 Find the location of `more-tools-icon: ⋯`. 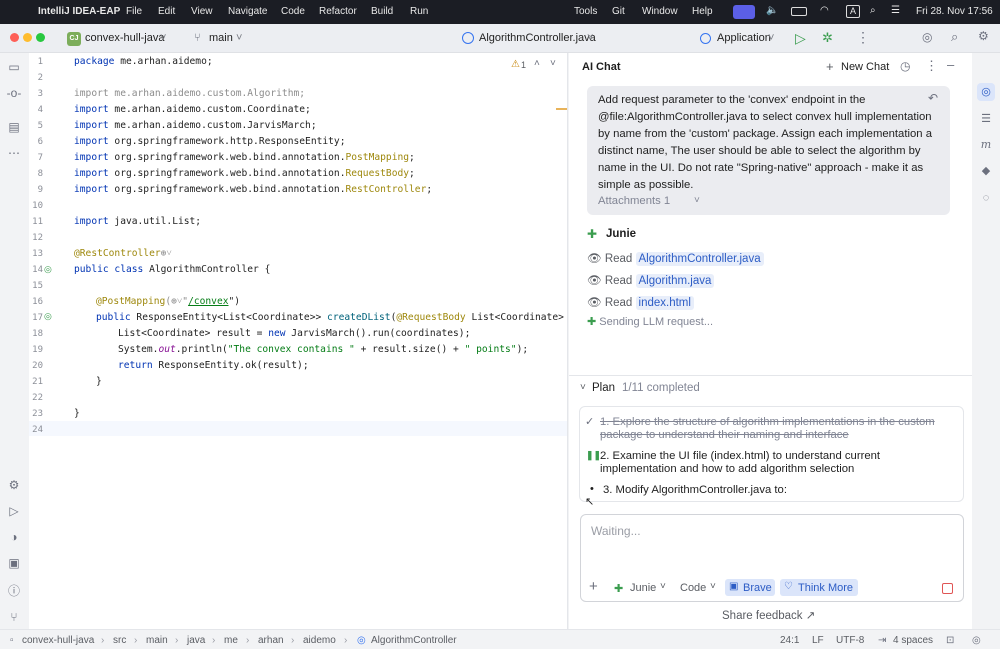

more-tools-icon: ⋯ is located at coordinates (14, 153).